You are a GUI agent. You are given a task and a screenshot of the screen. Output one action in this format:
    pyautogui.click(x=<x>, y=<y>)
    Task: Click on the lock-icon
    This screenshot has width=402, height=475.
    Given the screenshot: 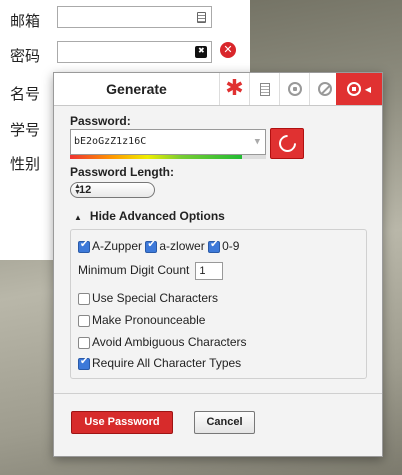 What is the action you would take?
    pyautogui.click(x=294, y=89)
    